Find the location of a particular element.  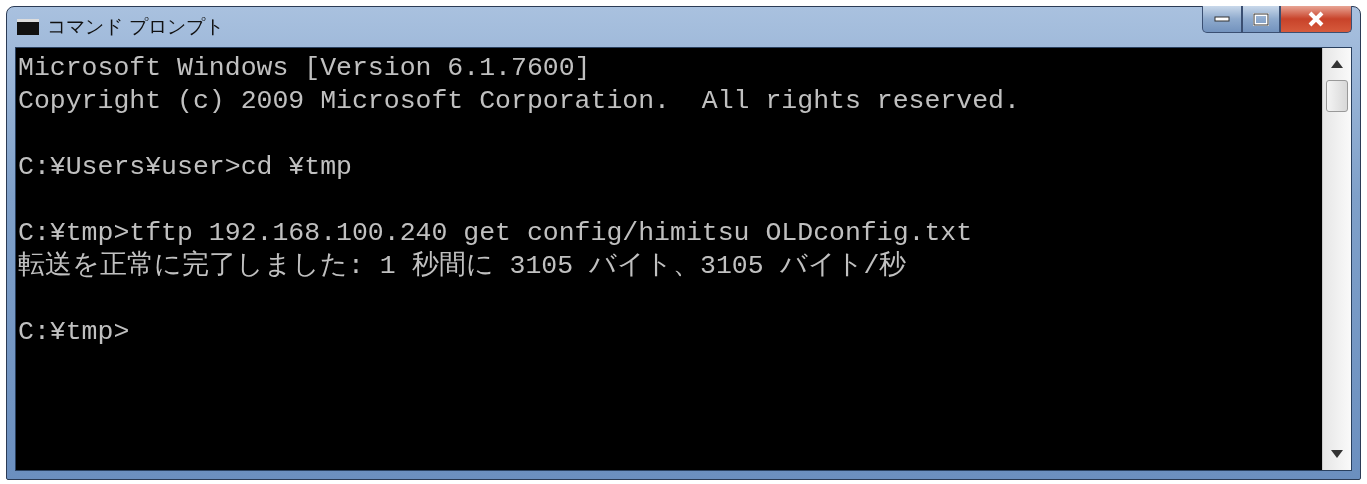

maximize-button is located at coordinates (1261, 19).